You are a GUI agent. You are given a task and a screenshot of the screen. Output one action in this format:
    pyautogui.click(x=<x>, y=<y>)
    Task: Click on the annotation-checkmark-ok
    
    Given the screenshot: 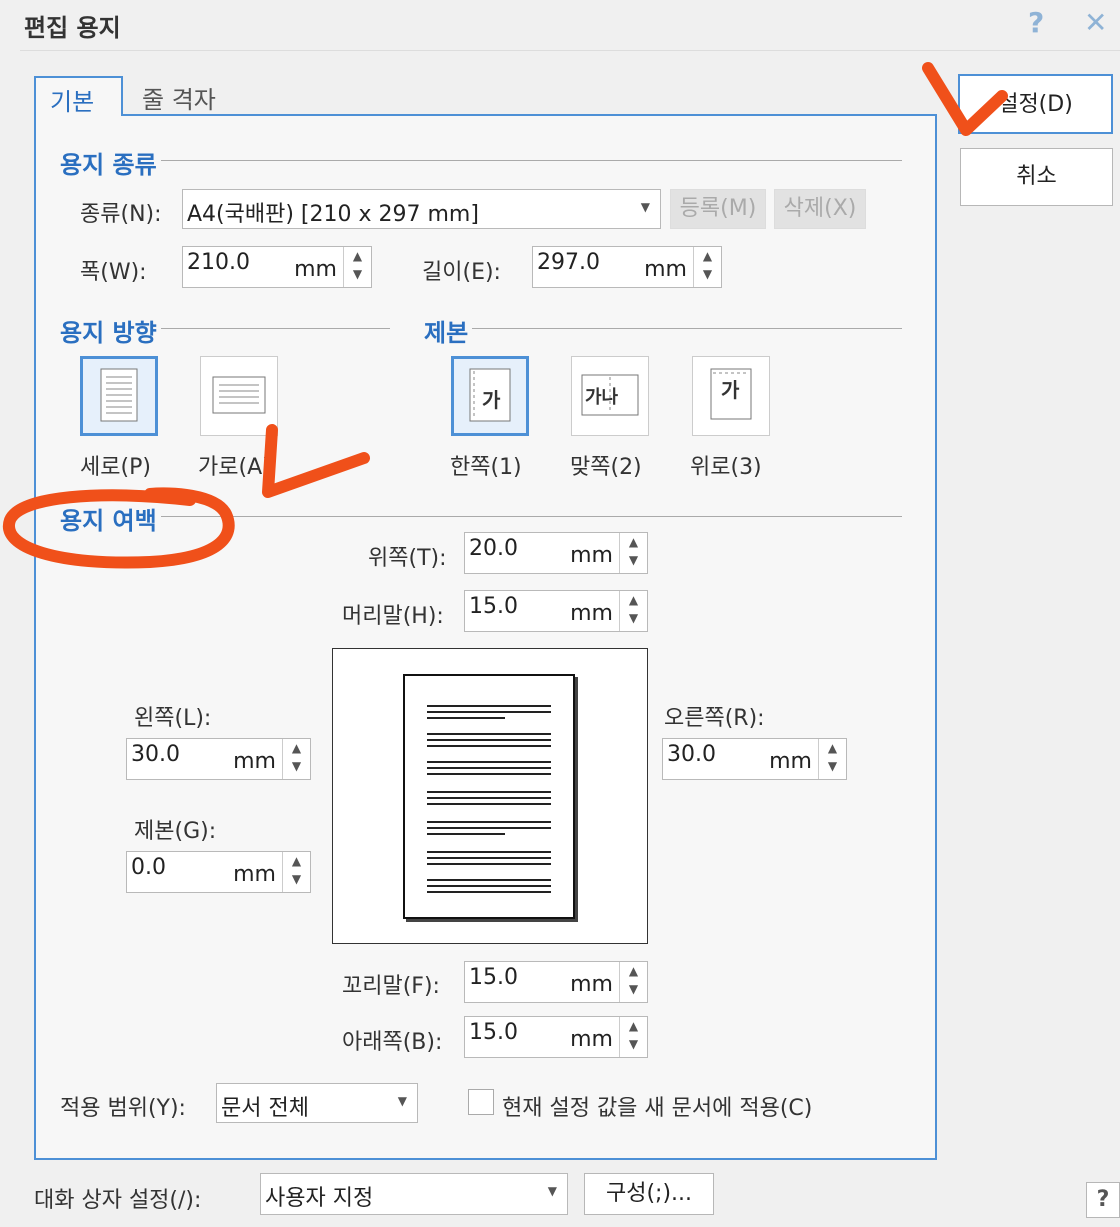 What is the action you would take?
    pyautogui.click(x=965, y=99)
    